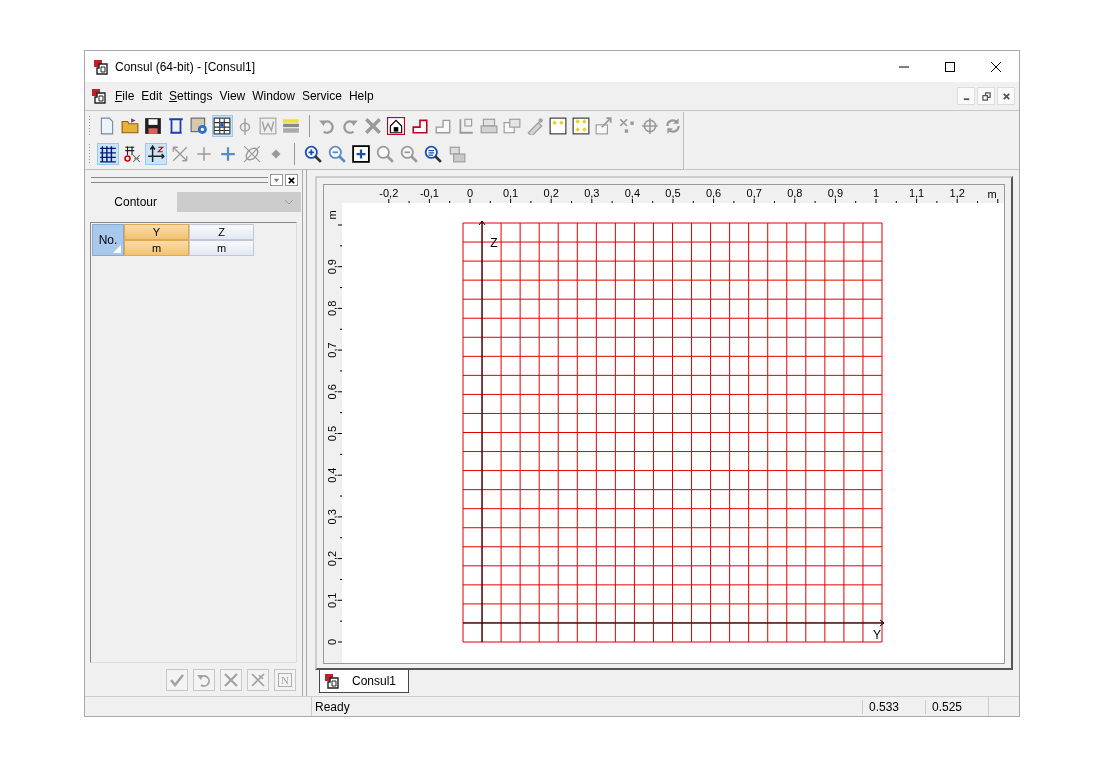  Describe the element at coordinates (221, 232) in the screenshot. I see `column-header: Z` at that location.